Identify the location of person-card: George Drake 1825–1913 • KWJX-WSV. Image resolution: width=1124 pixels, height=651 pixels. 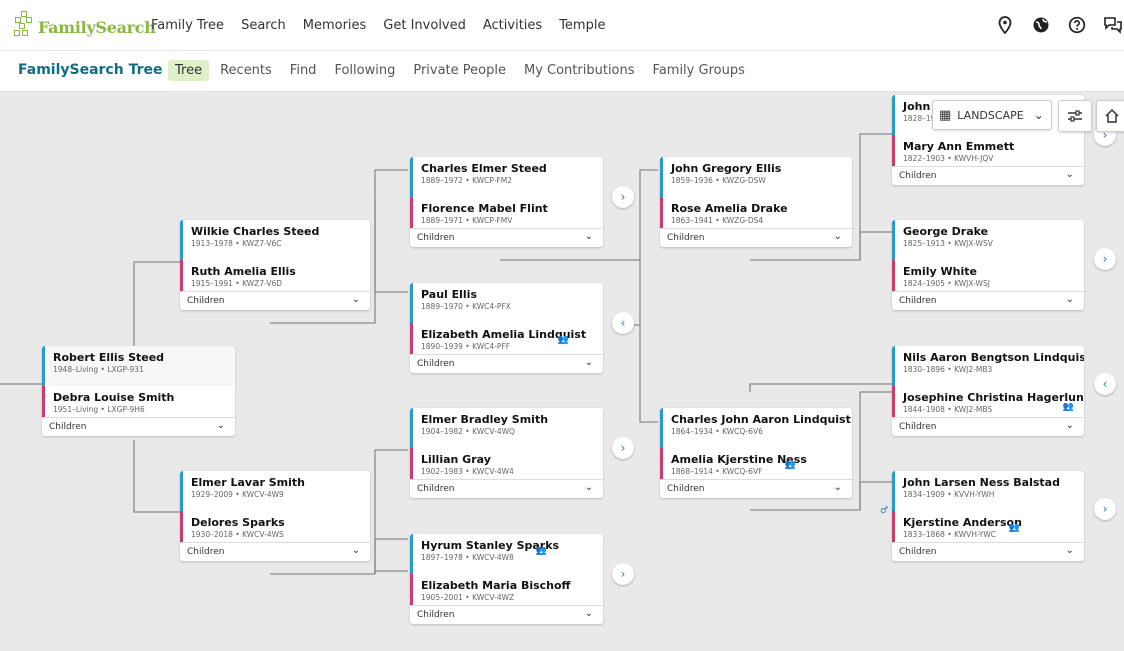
(988, 235).